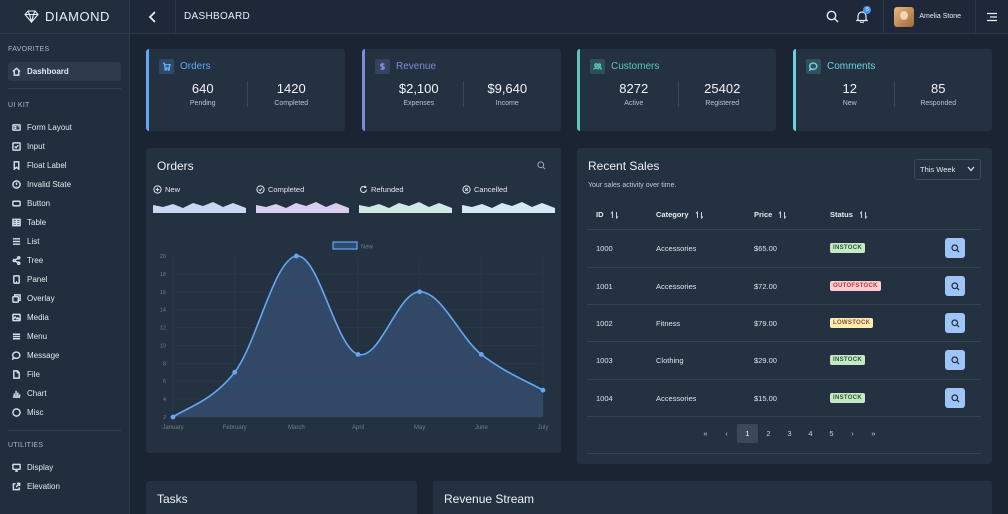 This screenshot has height=514, width=1008. I want to click on search-button, so click(832, 17).